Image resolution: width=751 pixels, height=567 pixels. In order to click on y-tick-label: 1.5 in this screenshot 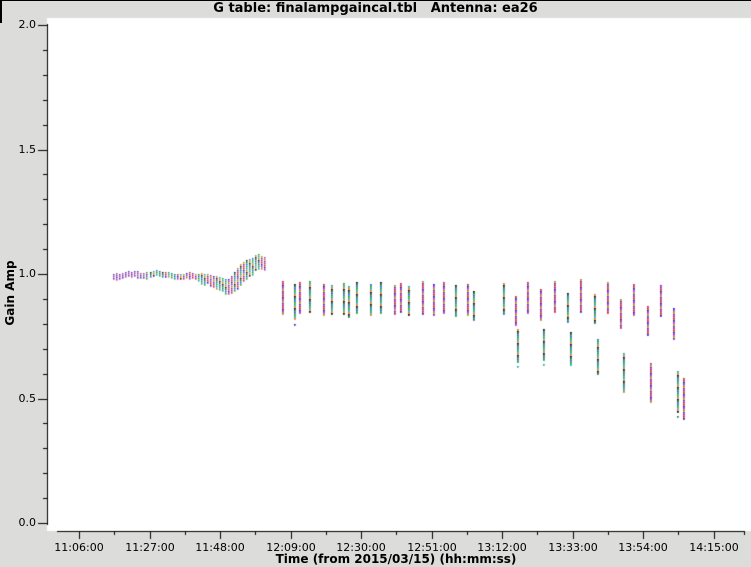, I will do `click(27, 149)`.